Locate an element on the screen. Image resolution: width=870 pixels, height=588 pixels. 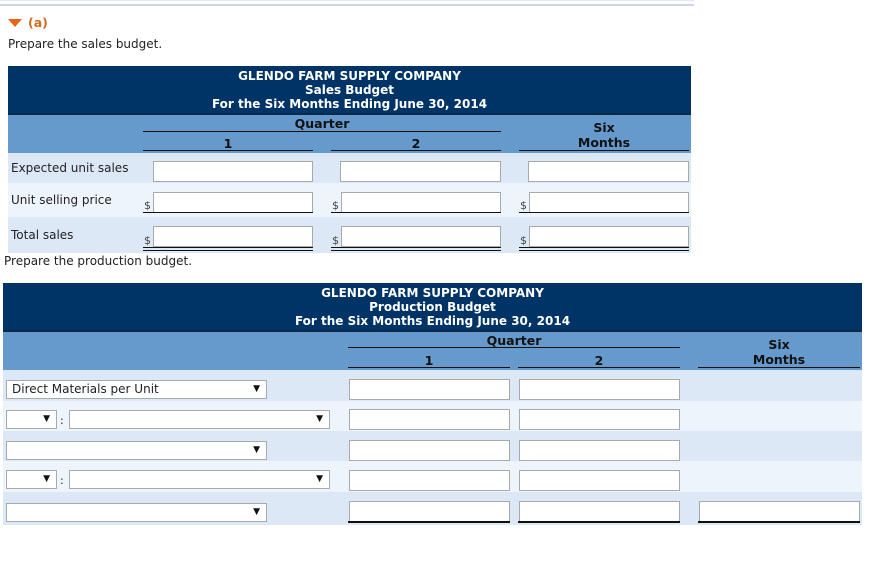
selected-value: Direct Materials per Unit is located at coordinates (85, 389).